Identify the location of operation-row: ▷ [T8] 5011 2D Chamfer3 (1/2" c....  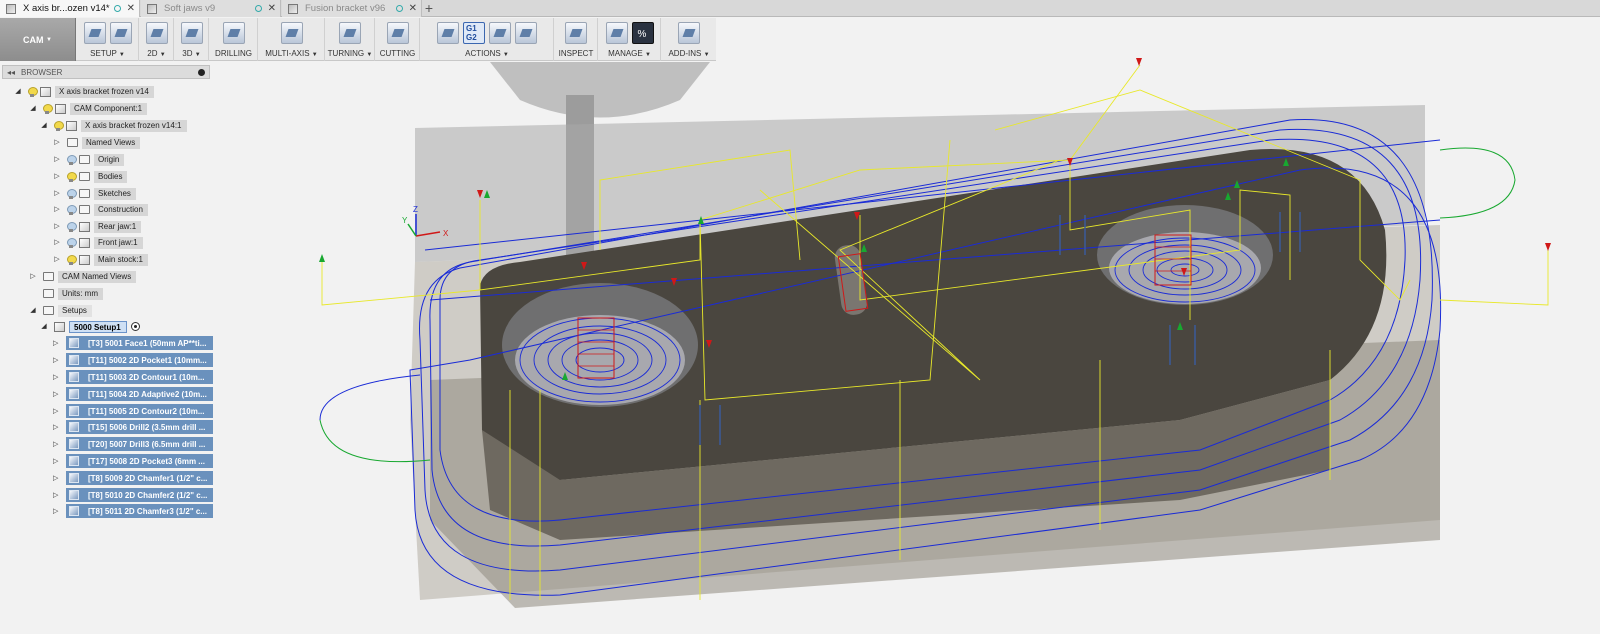
(133, 511).